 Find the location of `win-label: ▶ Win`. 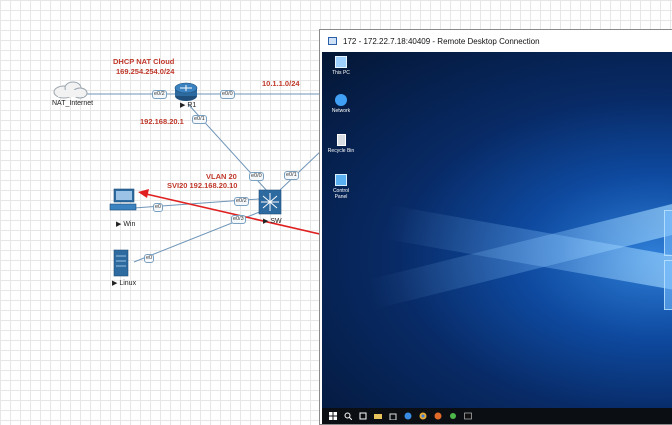

win-label: ▶ Win is located at coordinates (126, 224).